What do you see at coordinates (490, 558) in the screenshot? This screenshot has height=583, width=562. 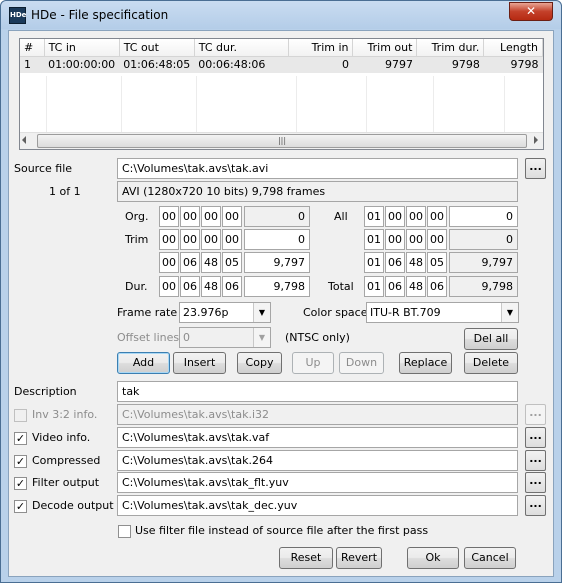 I see `cancel-button: Cancel` at bounding box center [490, 558].